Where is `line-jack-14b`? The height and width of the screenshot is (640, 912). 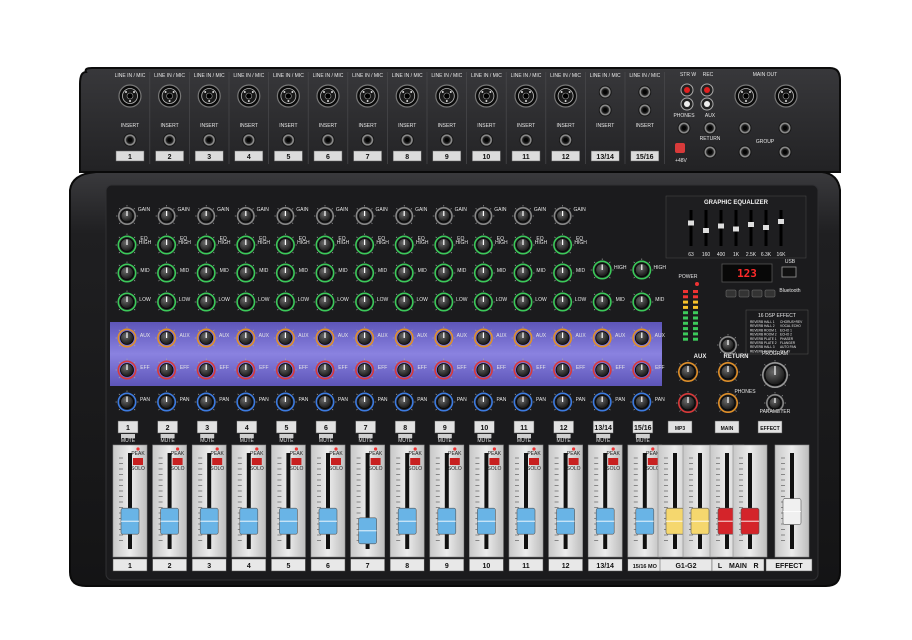
line-jack-14b is located at coordinates (645, 110).